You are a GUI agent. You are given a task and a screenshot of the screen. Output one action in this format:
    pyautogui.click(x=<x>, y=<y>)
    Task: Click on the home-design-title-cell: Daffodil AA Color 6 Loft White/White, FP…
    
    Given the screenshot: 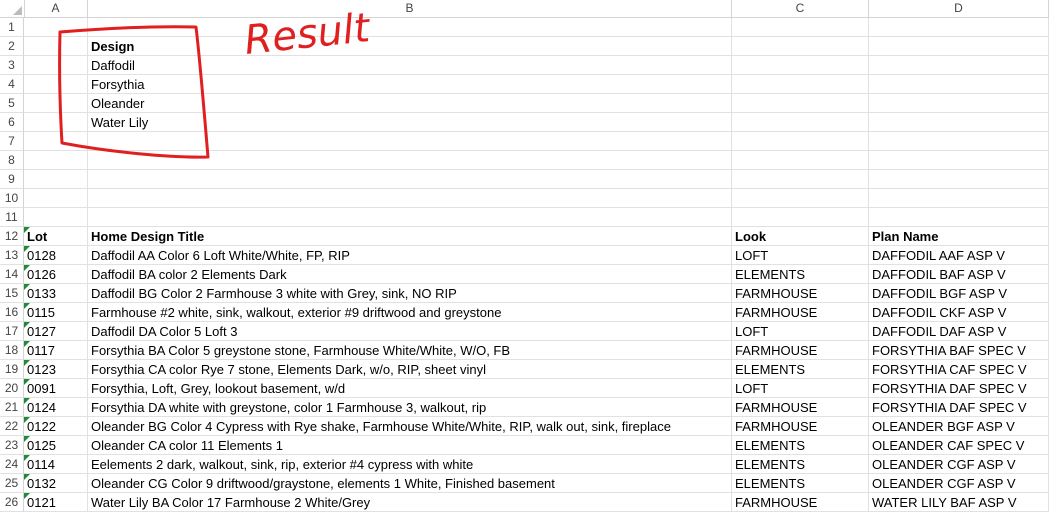 What is the action you would take?
    pyautogui.click(x=410, y=255)
    